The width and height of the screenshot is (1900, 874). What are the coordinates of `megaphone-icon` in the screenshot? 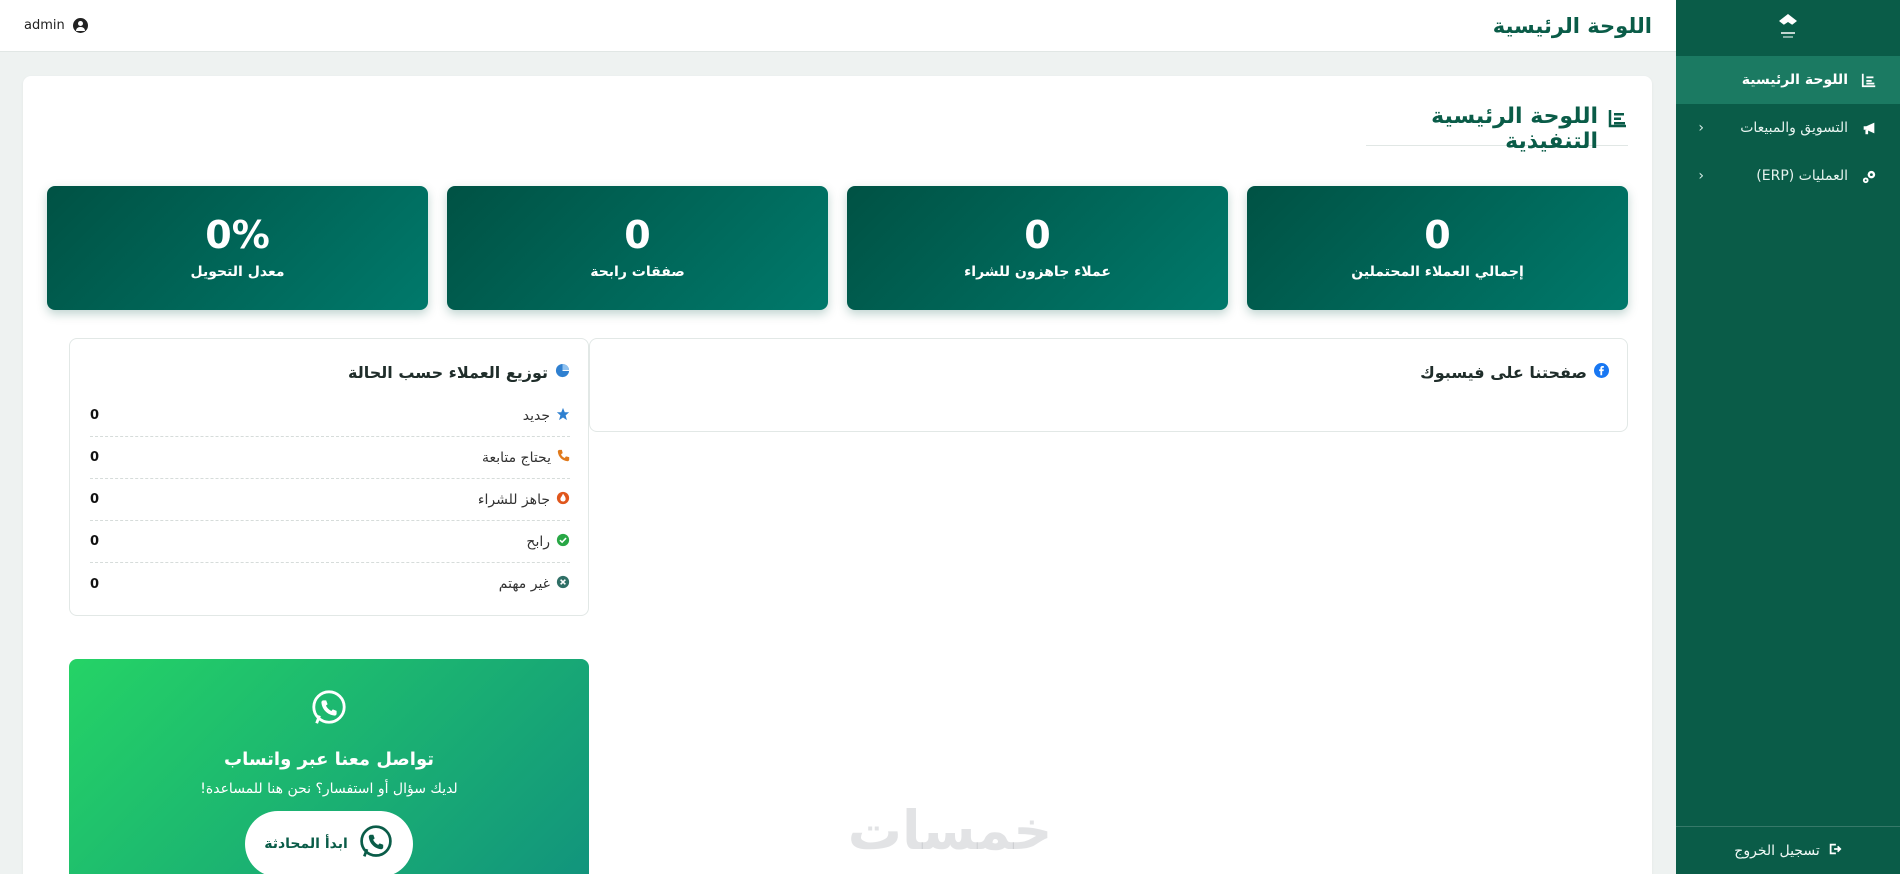 It's located at (1869, 128).